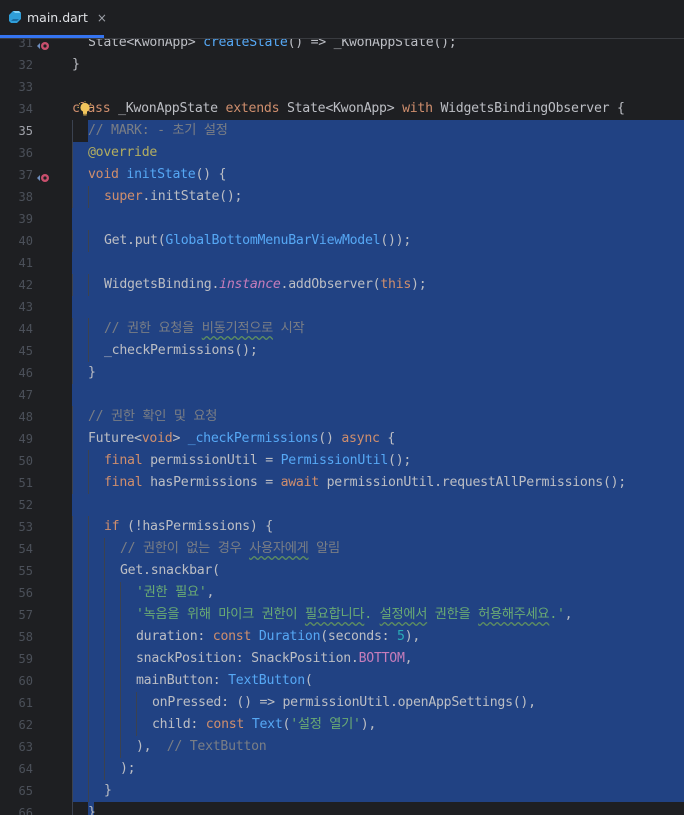 The width and height of the screenshot is (684, 815). I want to click on code-token: ., so click(372, 614).